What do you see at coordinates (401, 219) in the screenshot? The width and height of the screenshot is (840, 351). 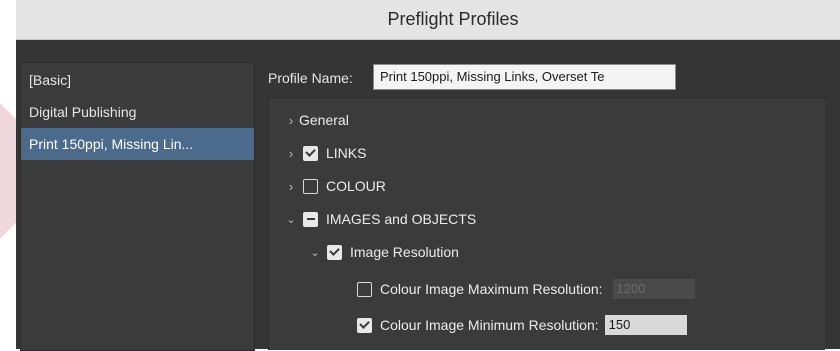 I see `images-objects-label: IMAGES and OBJECTS` at bounding box center [401, 219].